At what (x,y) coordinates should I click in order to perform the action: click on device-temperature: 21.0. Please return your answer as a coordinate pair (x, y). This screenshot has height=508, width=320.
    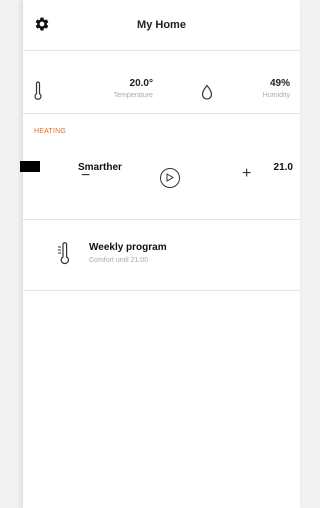
    Looking at the image, I should click on (283, 167).